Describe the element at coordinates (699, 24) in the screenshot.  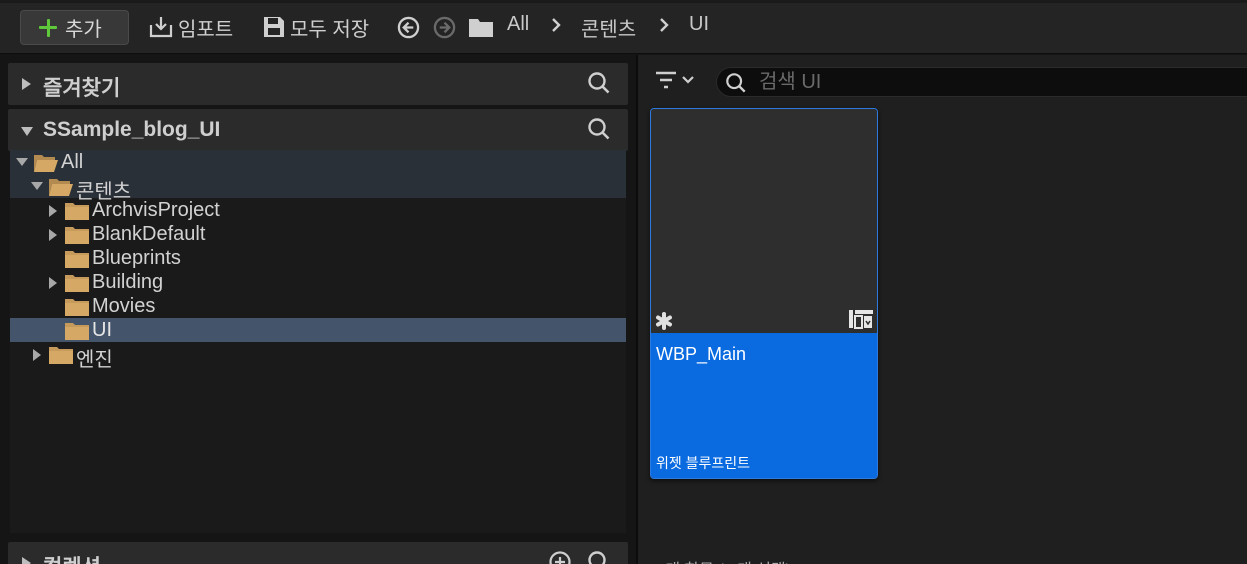
I see `breadcrumb-ui: UI` at that location.